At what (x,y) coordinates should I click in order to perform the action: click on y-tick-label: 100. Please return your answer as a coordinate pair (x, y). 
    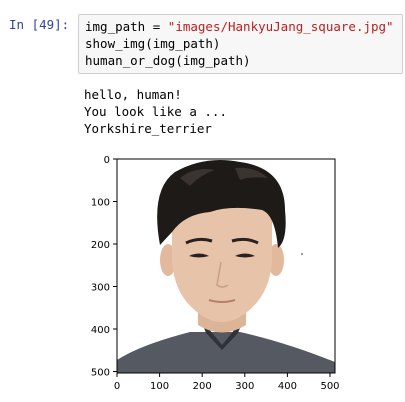
    Looking at the image, I should click on (100, 203).